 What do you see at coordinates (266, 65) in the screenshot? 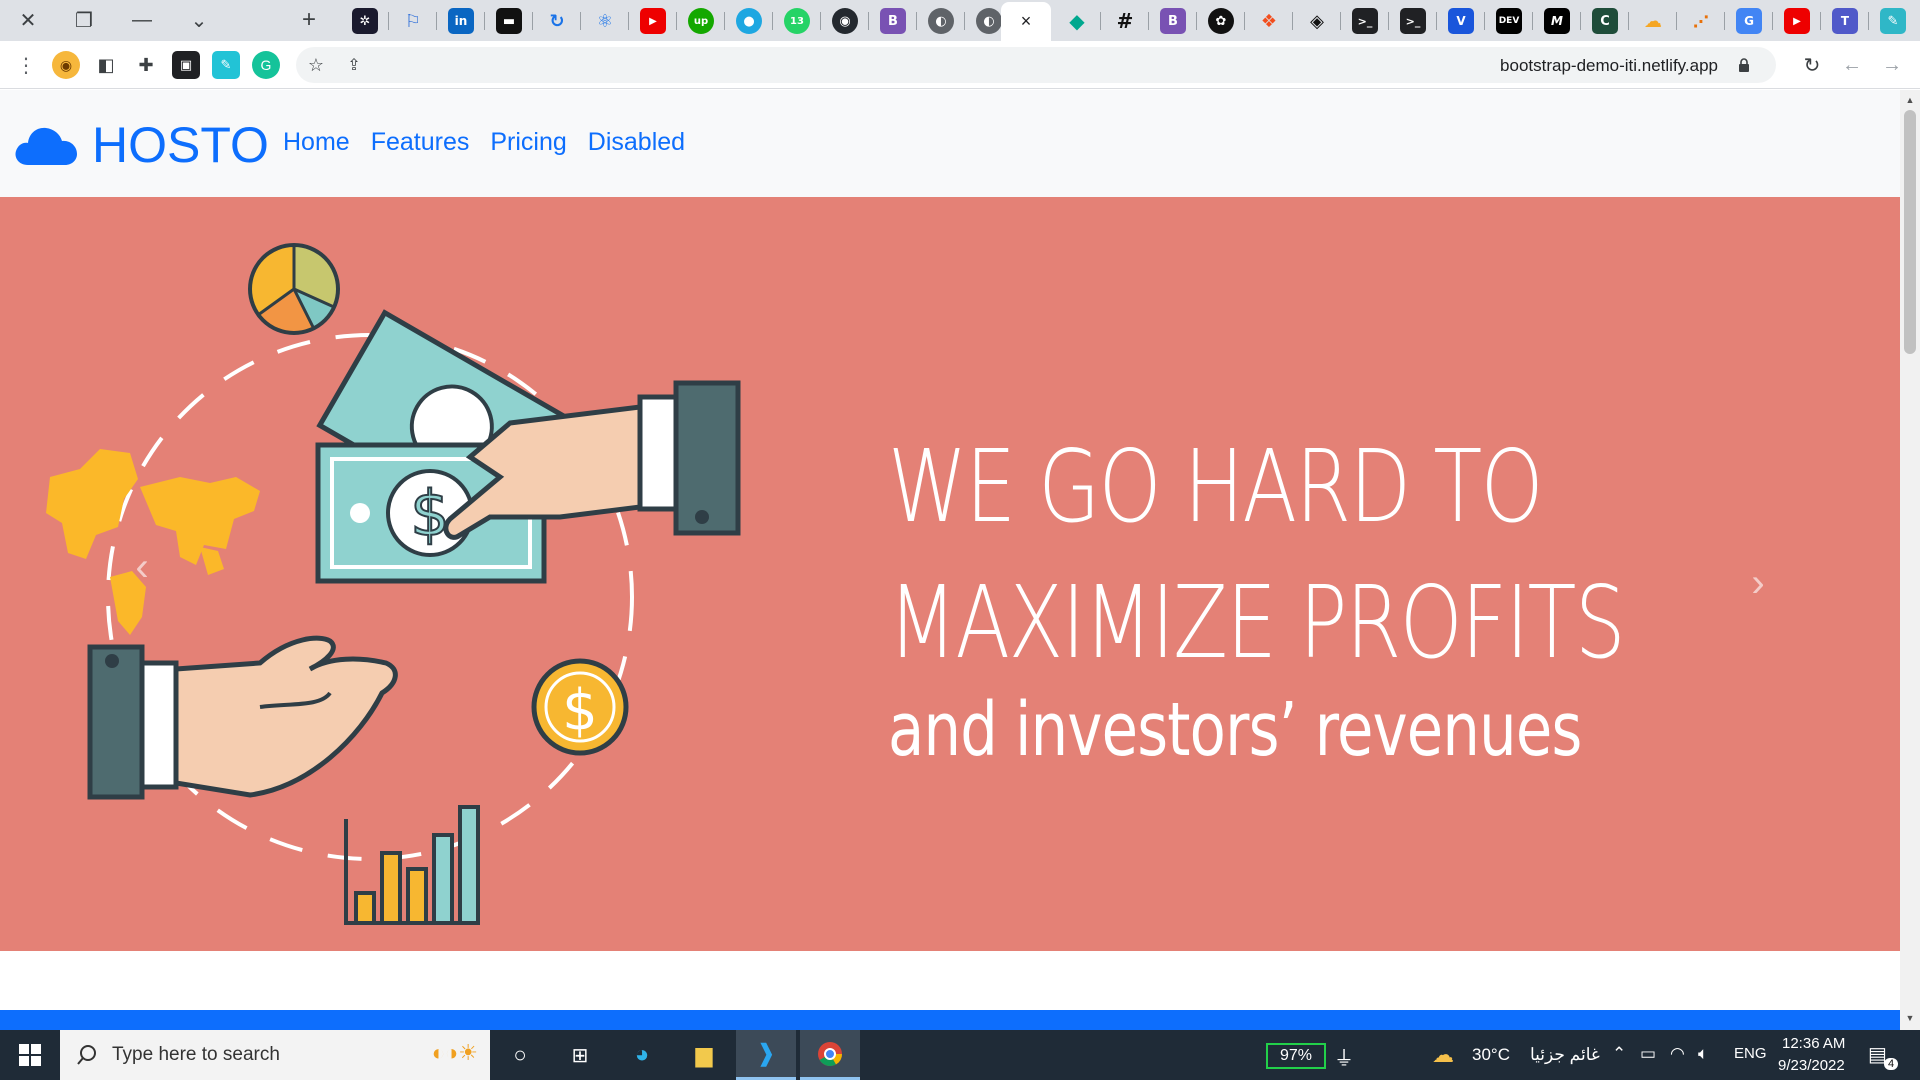
I see `grammarly-icon: G` at bounding box center [266, 65].